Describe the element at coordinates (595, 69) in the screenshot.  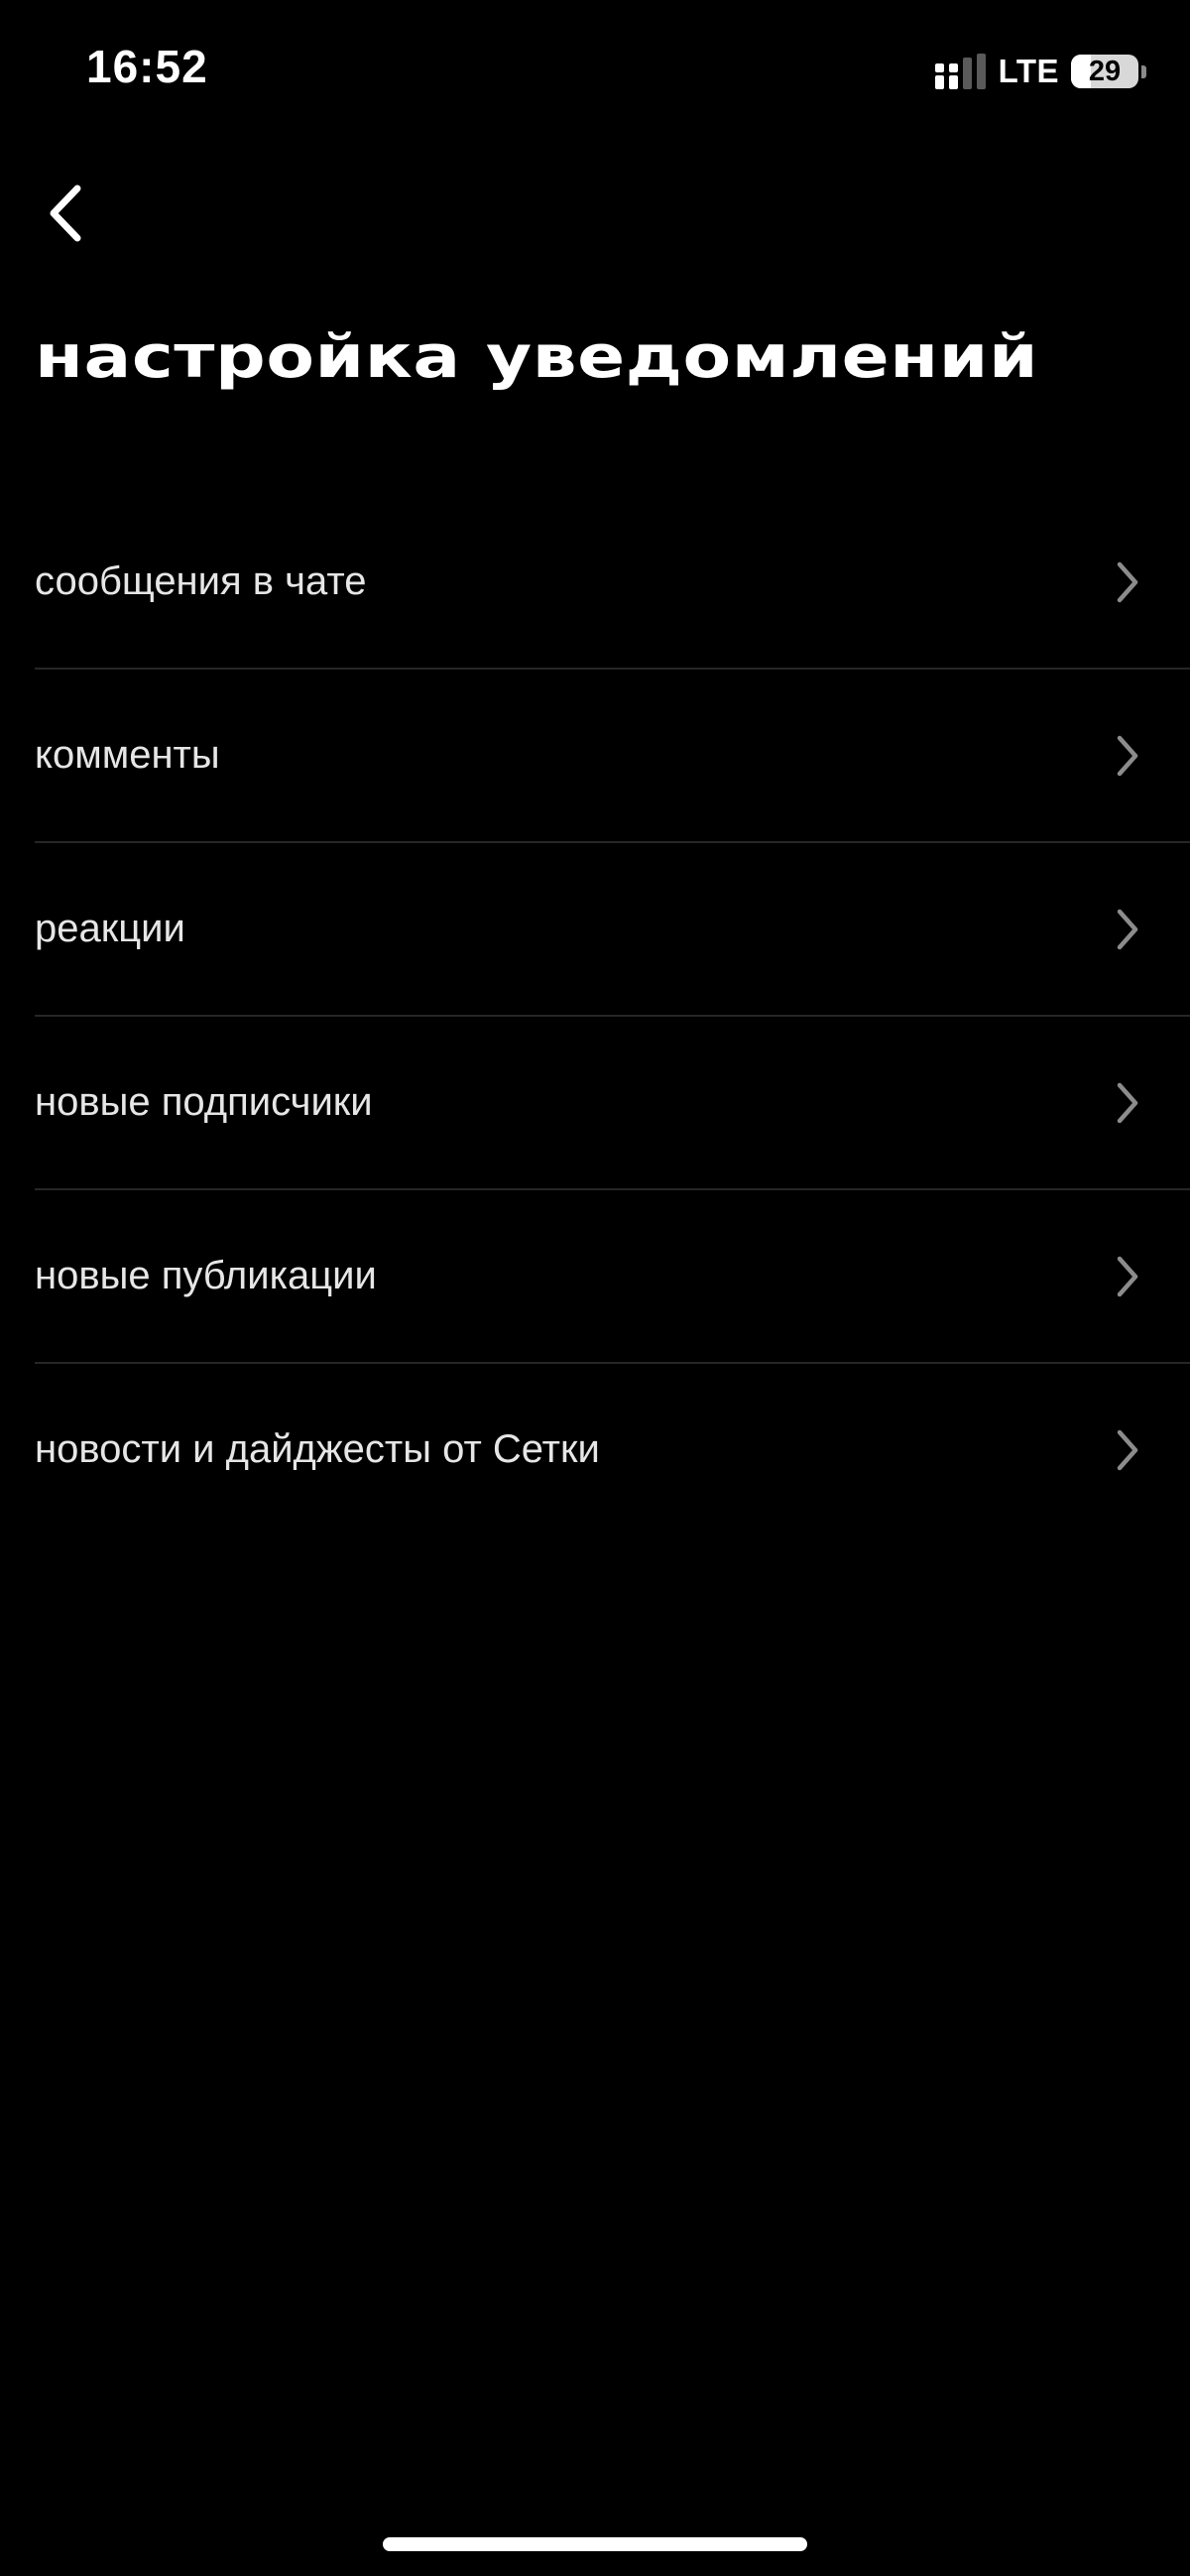
I see `status-bar: 16:52 LTE 29` at that location.